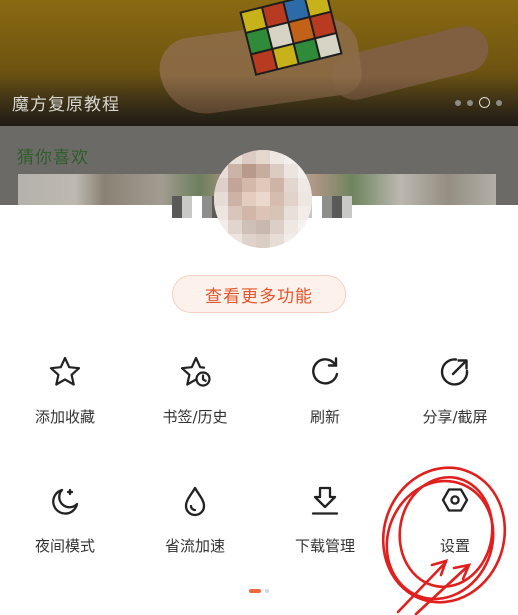 The height and width of the screenshot is (615, 518). What do you see at coordinates (65, 371) in the screenshot?
I see `star-icon` at bounding box center [65, 371].